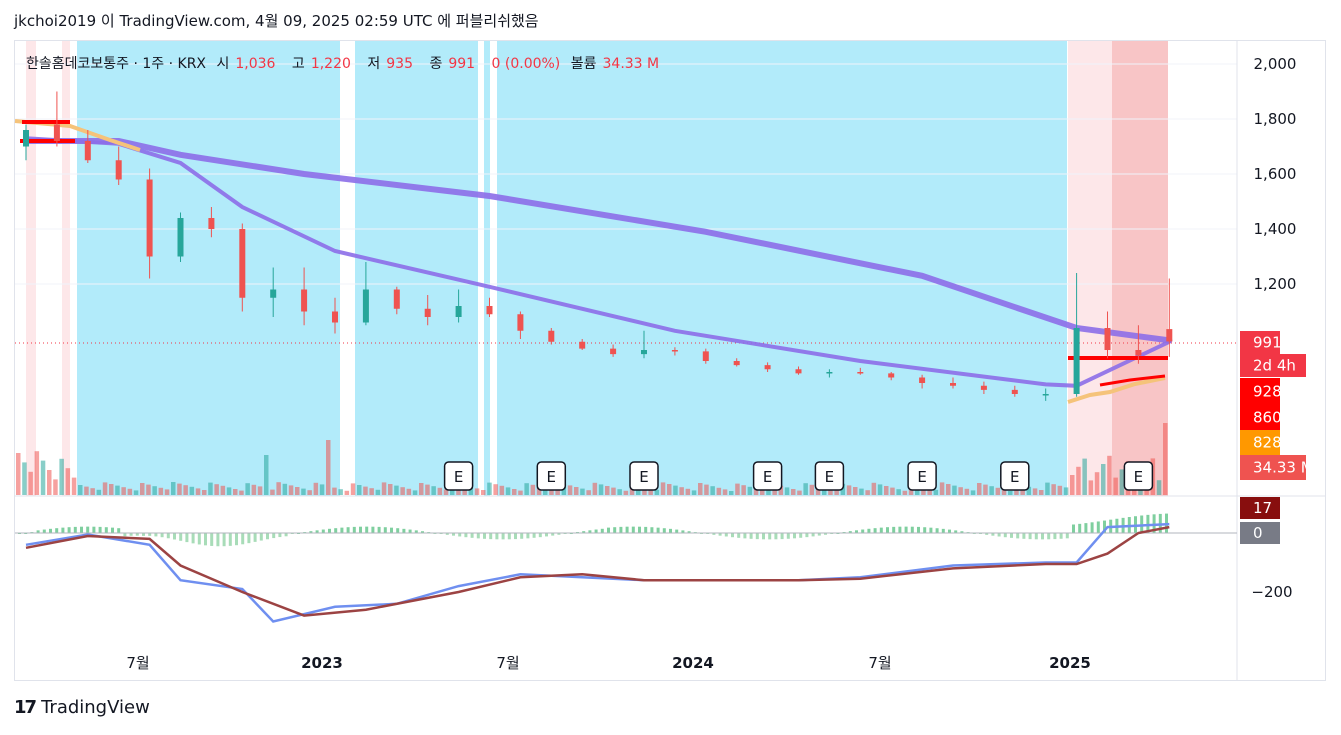  I want to click on volume-label: 볼륨, so click(583, 64).